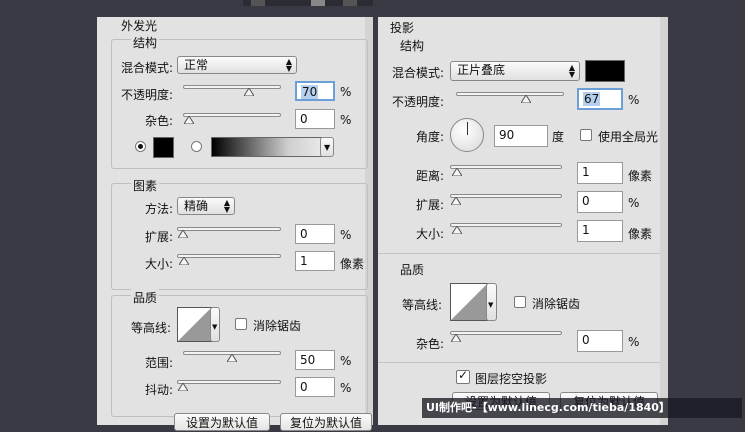  What do you see at coordinates (145, 185) in the screenshot?
I see `elements-title: 图素` at bounding box center [145, 185].